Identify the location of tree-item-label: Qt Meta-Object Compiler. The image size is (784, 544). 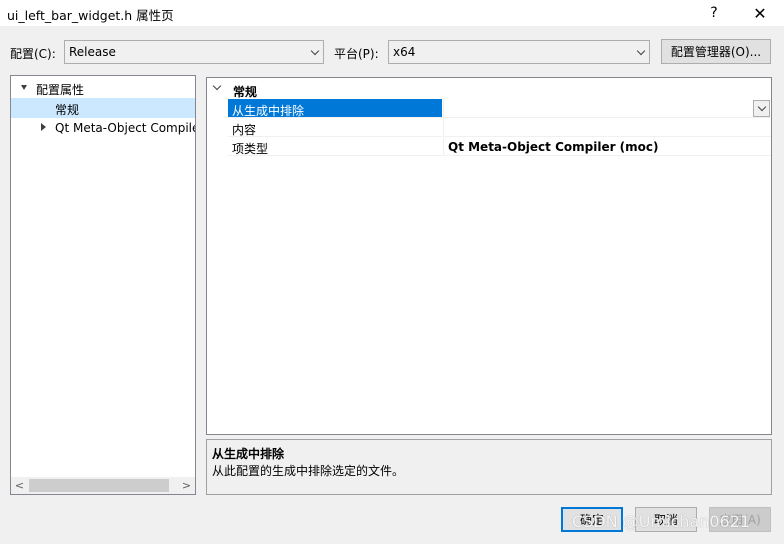
(125, 128).